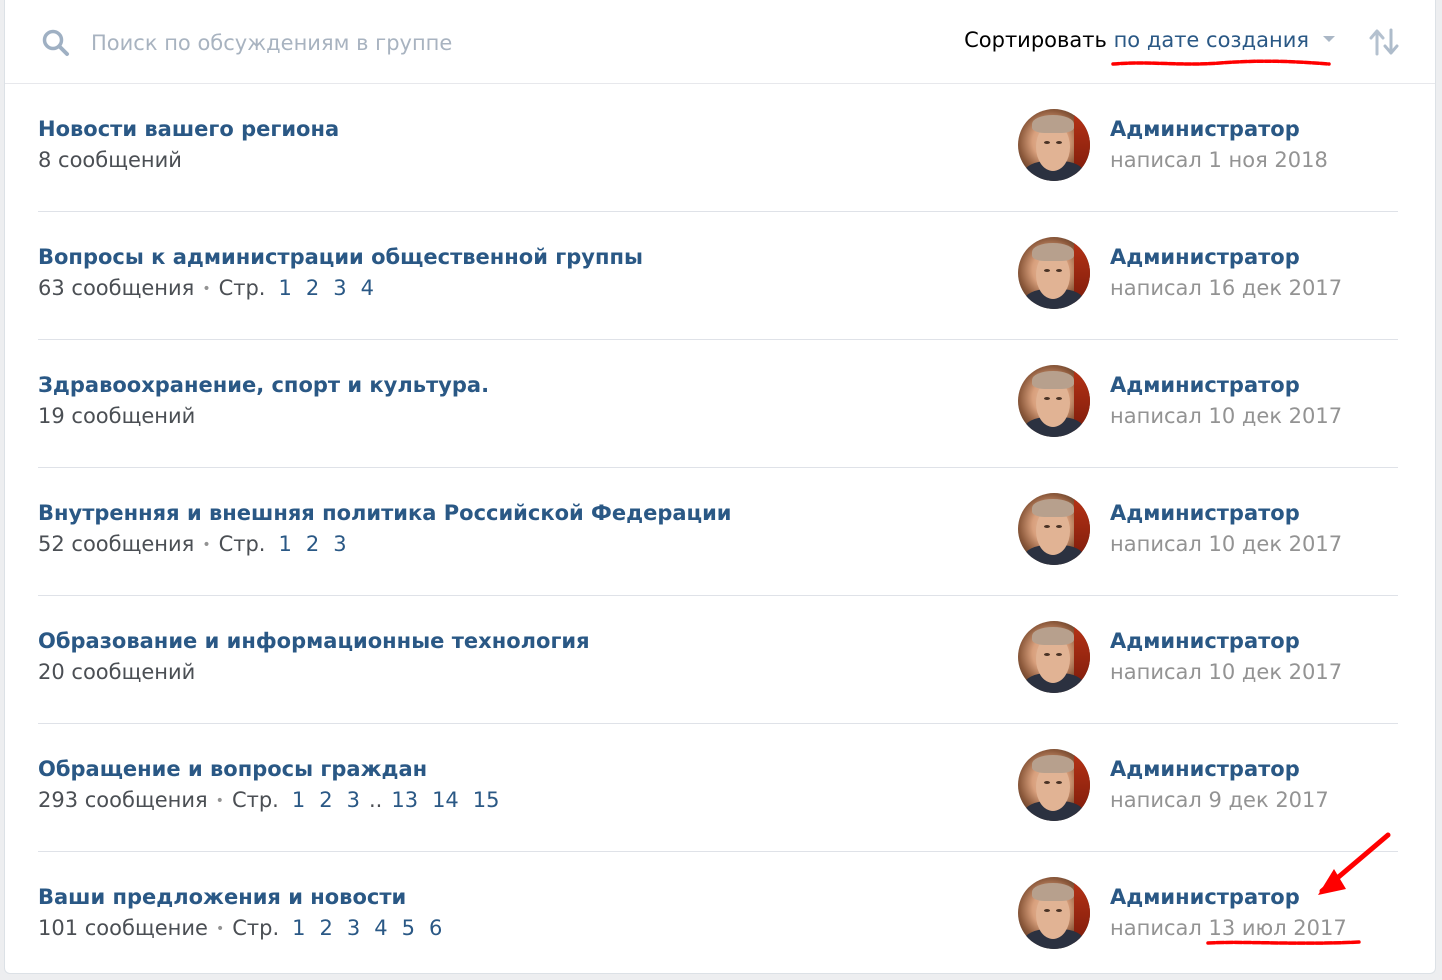 The height and width of the screenshot is (980, 1442). I want to click on chevron-down-icon, so click(1329, 39).